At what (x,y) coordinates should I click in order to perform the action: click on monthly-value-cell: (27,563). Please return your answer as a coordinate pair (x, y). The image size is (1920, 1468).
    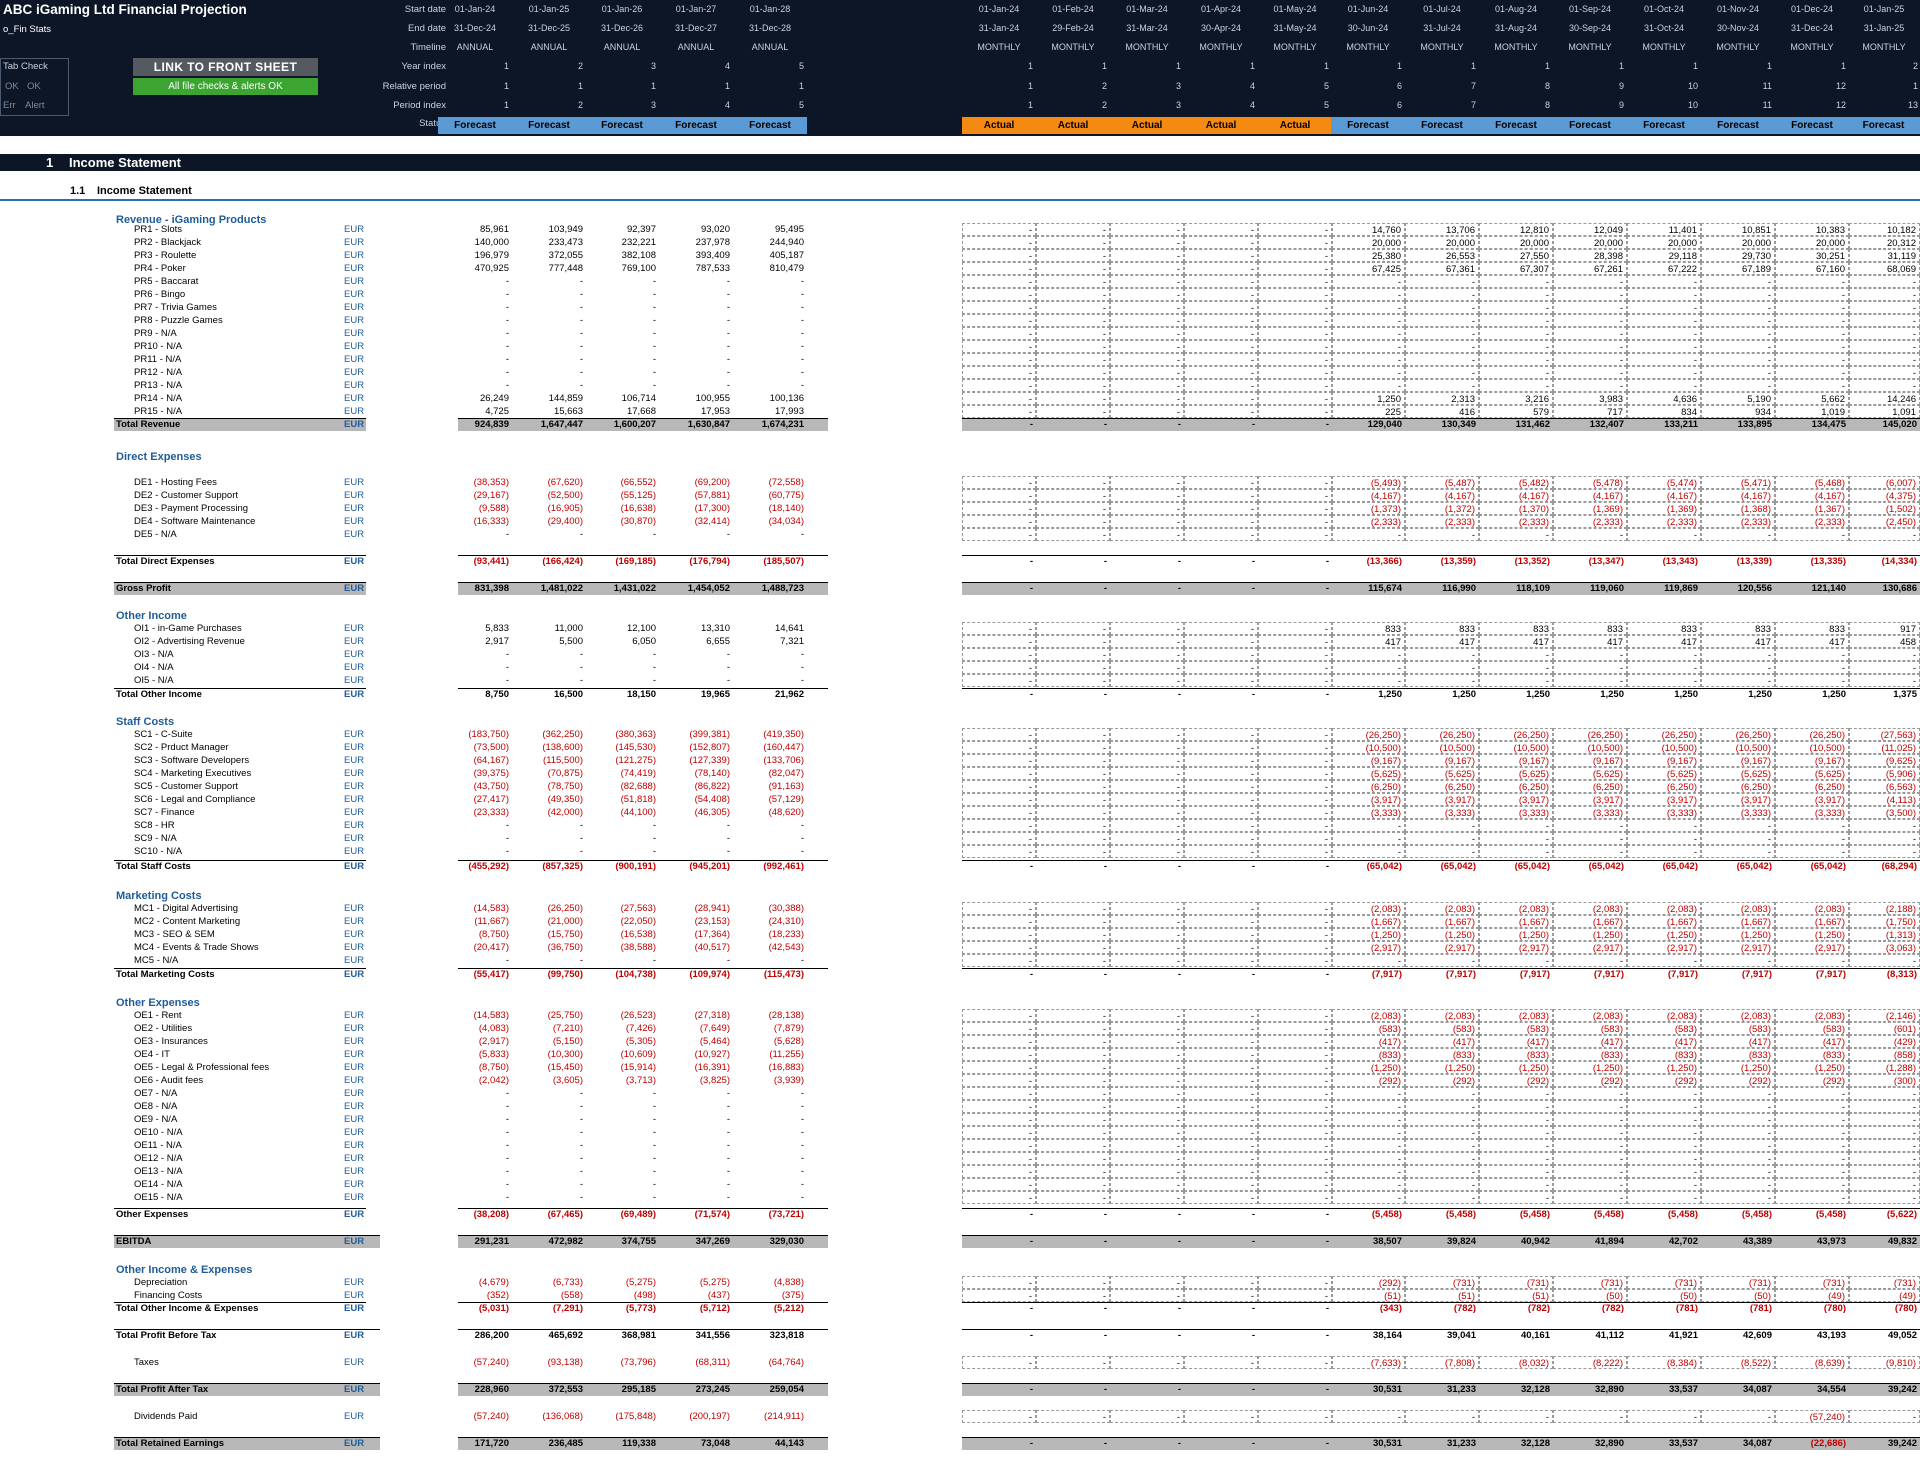
    Looking at the image, I should click on (1884, 734).